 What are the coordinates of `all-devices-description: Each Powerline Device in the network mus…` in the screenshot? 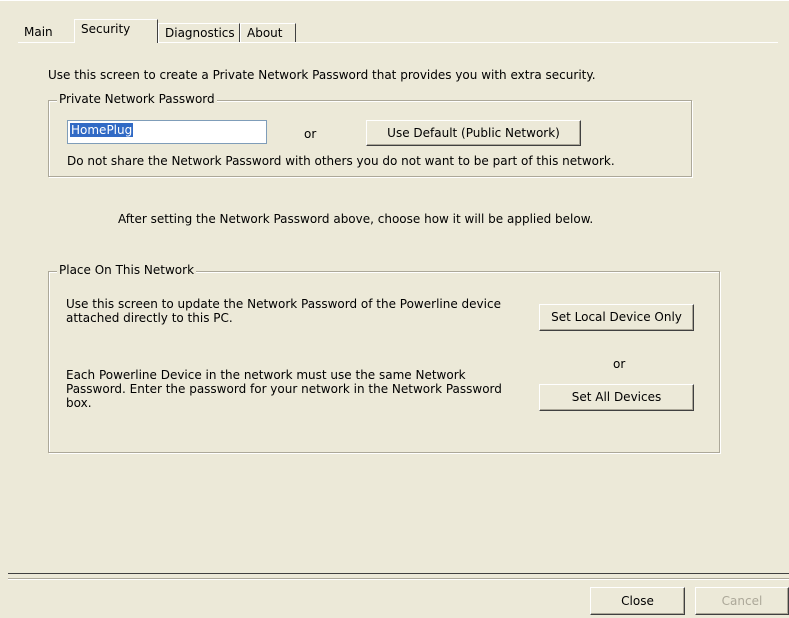 It's located at (284, 389).